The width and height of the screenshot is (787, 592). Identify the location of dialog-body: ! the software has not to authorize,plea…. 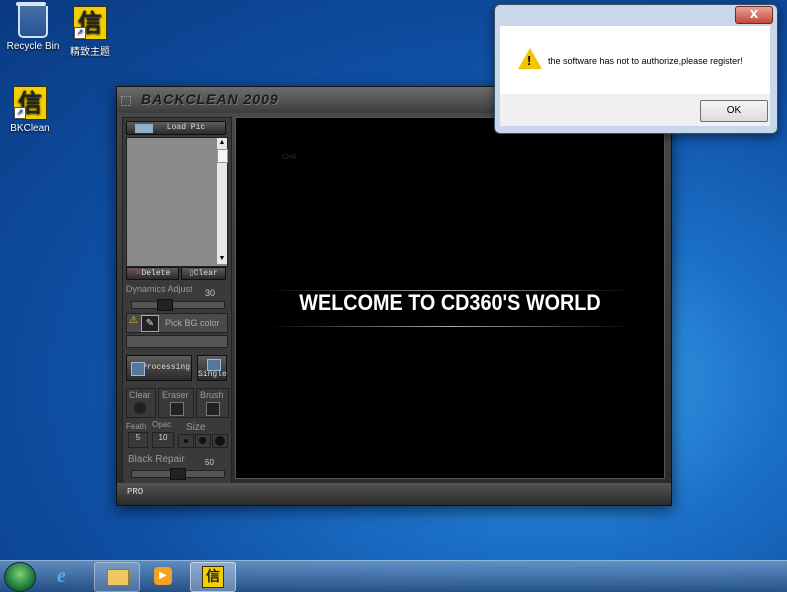
(635, 60).